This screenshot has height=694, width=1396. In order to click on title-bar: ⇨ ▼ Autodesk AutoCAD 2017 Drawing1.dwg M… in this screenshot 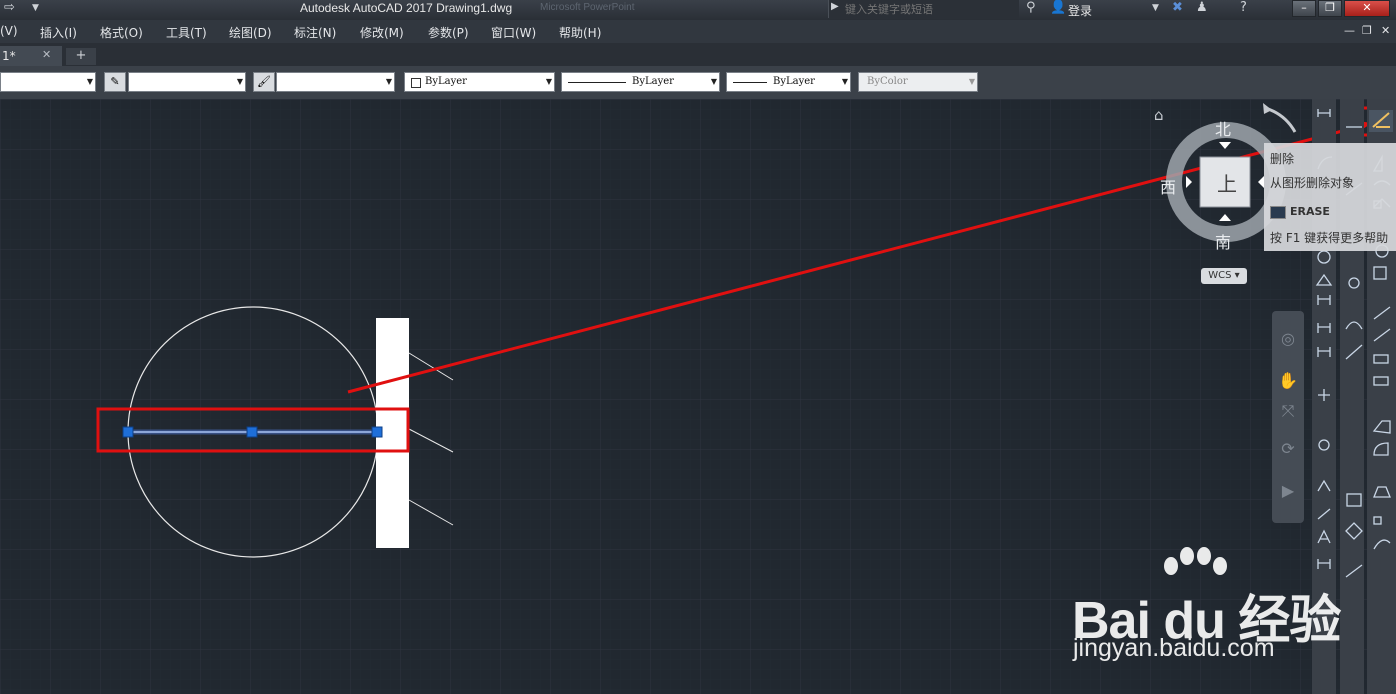, I will do `click(698, 10)`.